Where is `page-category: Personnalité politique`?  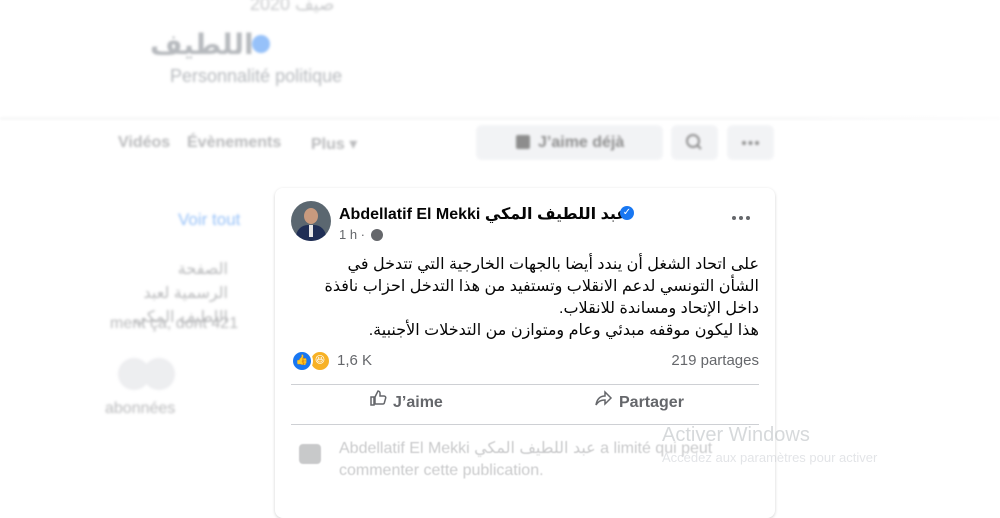
page-category: Personnalité politique is located at coordinates (256, 76).